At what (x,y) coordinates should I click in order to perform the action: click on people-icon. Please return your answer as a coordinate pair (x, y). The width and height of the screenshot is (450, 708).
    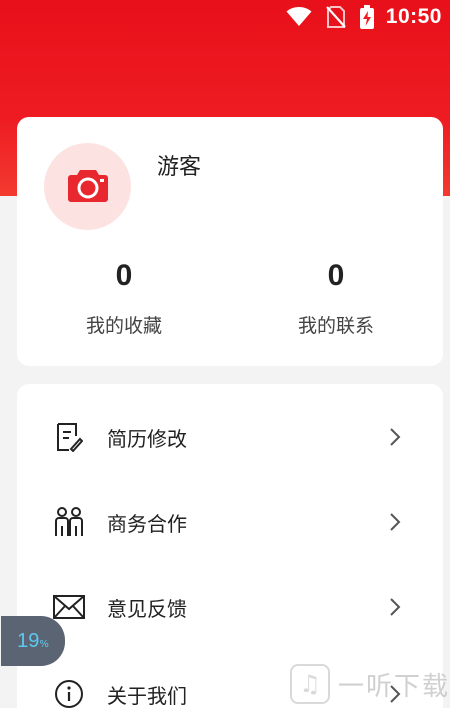
    Looking at the image, I should click on (69, 522).